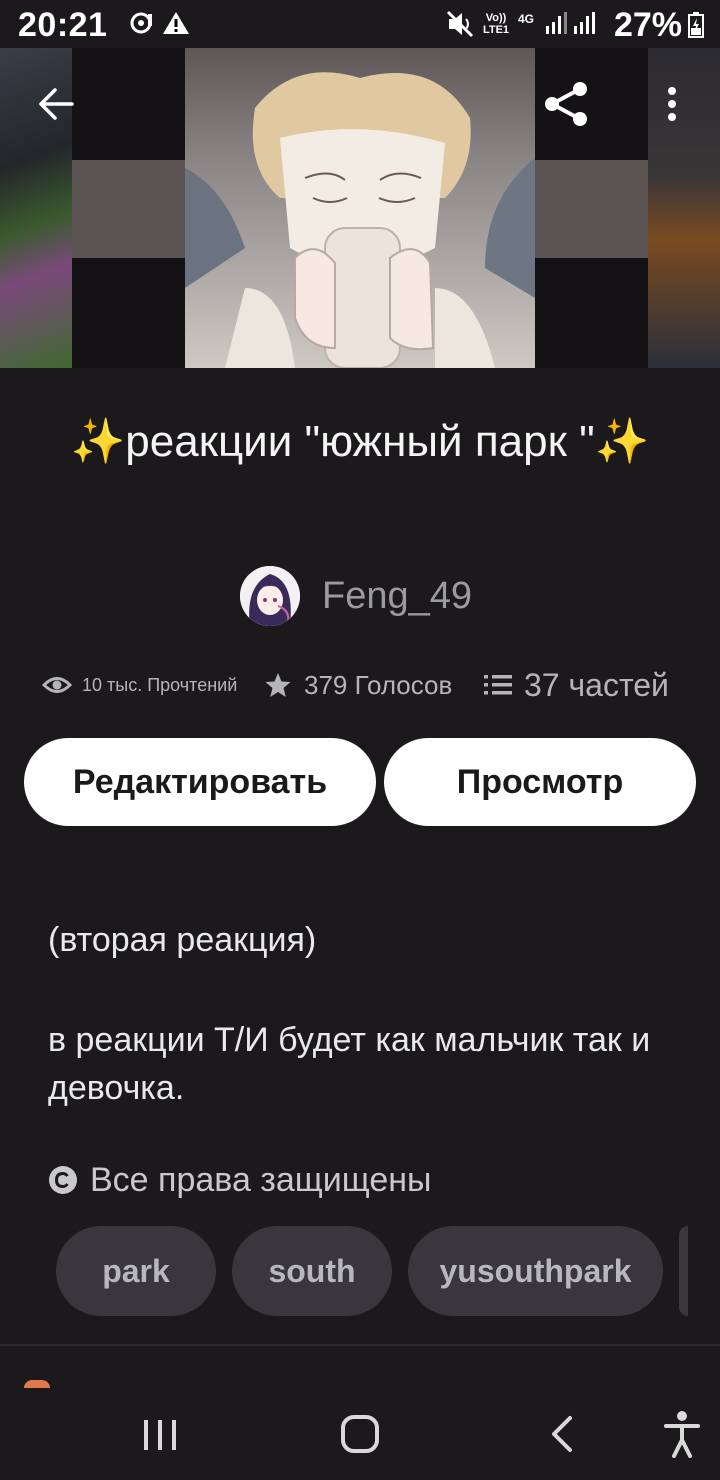 The width and height of the screenshot is (720, 1480). I want to click on signal-icon, so click(572, 25).